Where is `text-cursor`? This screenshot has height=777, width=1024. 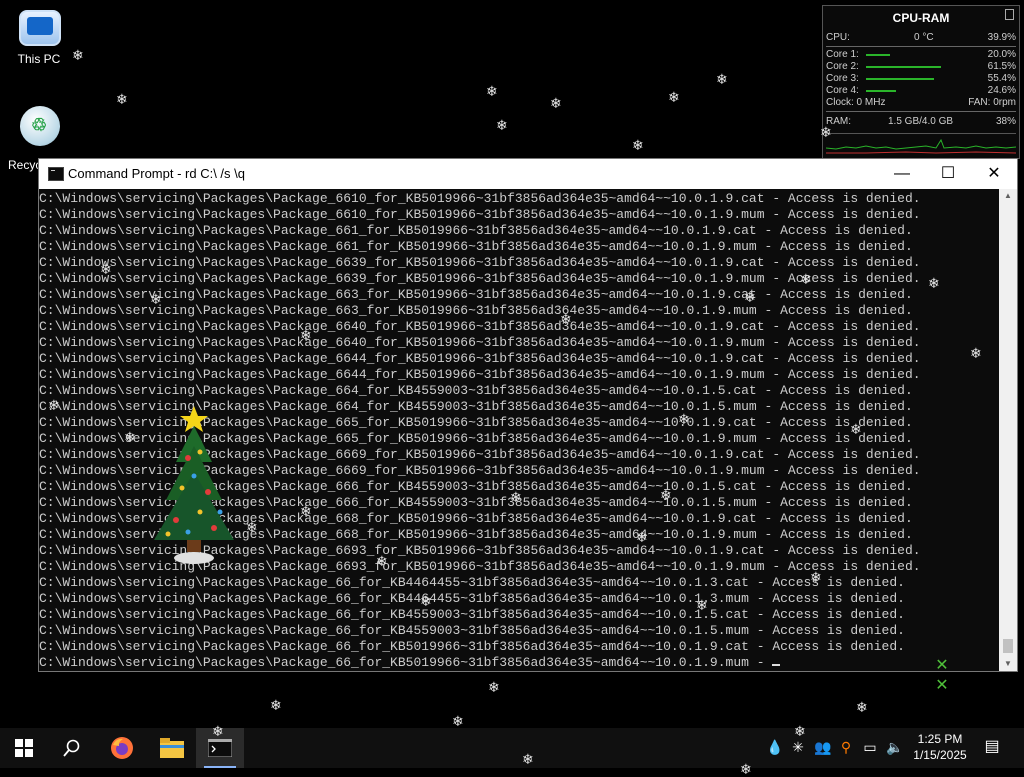
text-cursor is located at coordinates (776, 665).